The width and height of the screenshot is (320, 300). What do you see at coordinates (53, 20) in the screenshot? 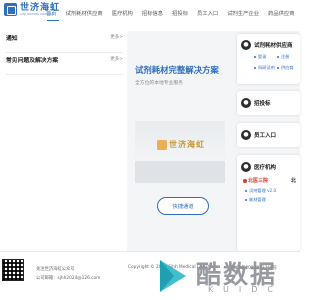
I see `nav-active-indicator` at bounding box center [53, 20].